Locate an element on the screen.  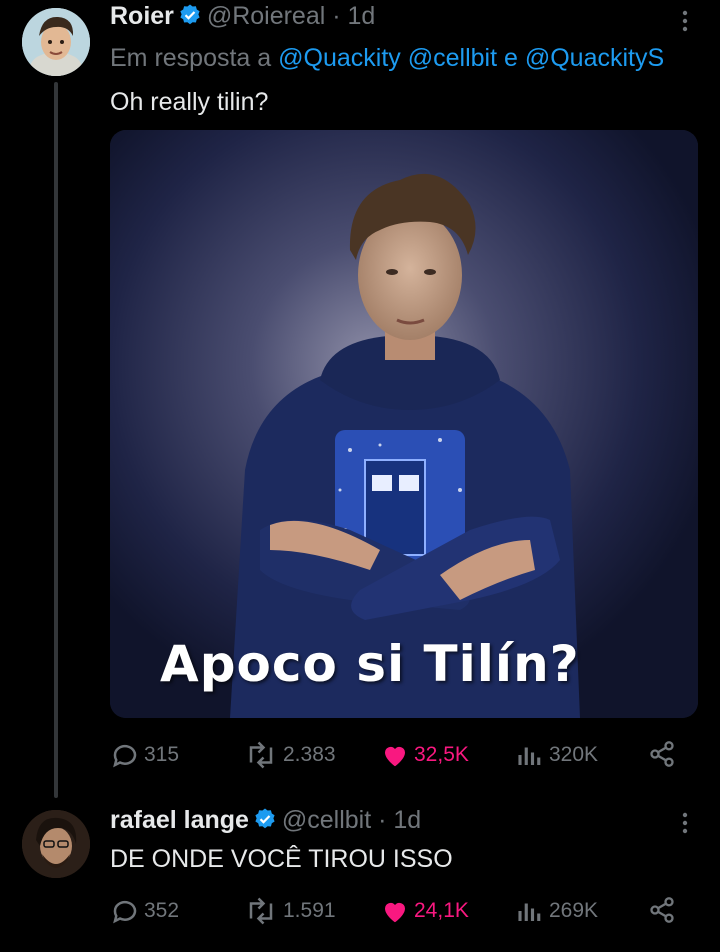
repost-count: 2.383 is located at coordinates (309, 754).